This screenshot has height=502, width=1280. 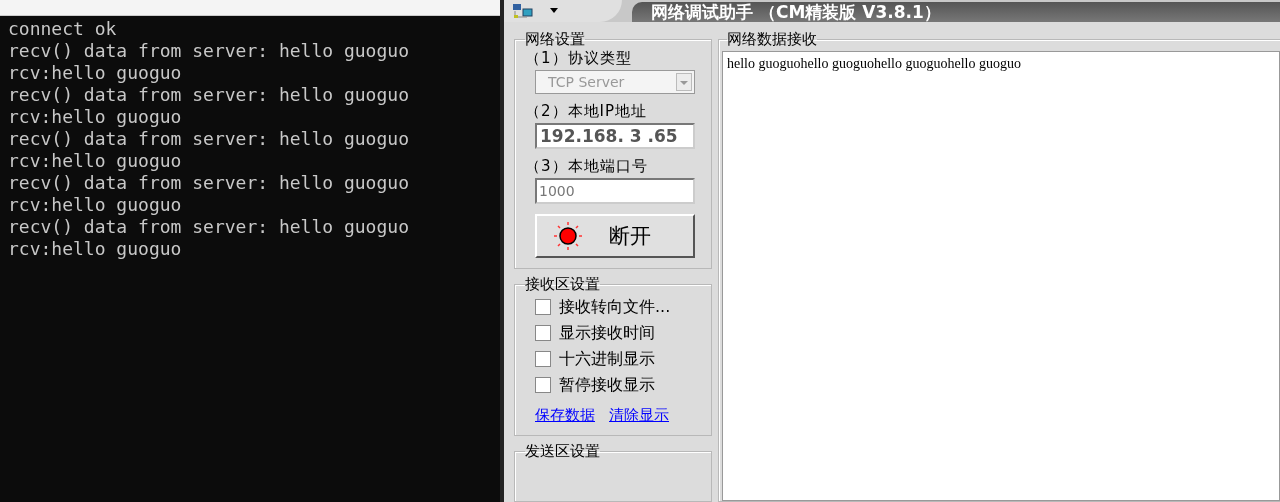 What do you see at coordinates (874, 63) in the screenshot?
I see `received-text: hello guoguohello guoguohello guoguohello guoguo` at bounding box center [874, 63].